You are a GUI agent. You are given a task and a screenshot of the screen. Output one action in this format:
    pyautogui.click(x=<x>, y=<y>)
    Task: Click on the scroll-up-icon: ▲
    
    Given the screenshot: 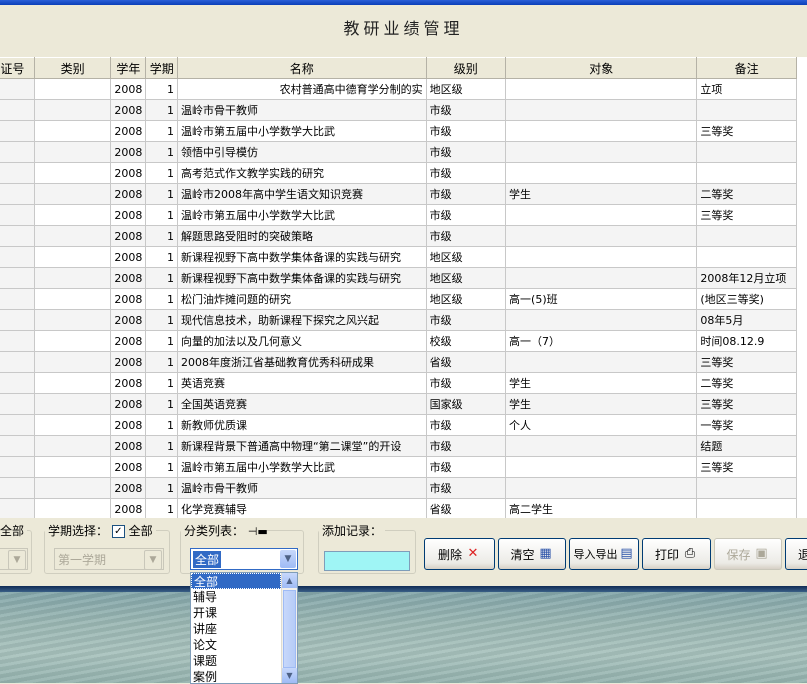 What is the action you would take?
    pyautogui.click(x=289, y=580)
    